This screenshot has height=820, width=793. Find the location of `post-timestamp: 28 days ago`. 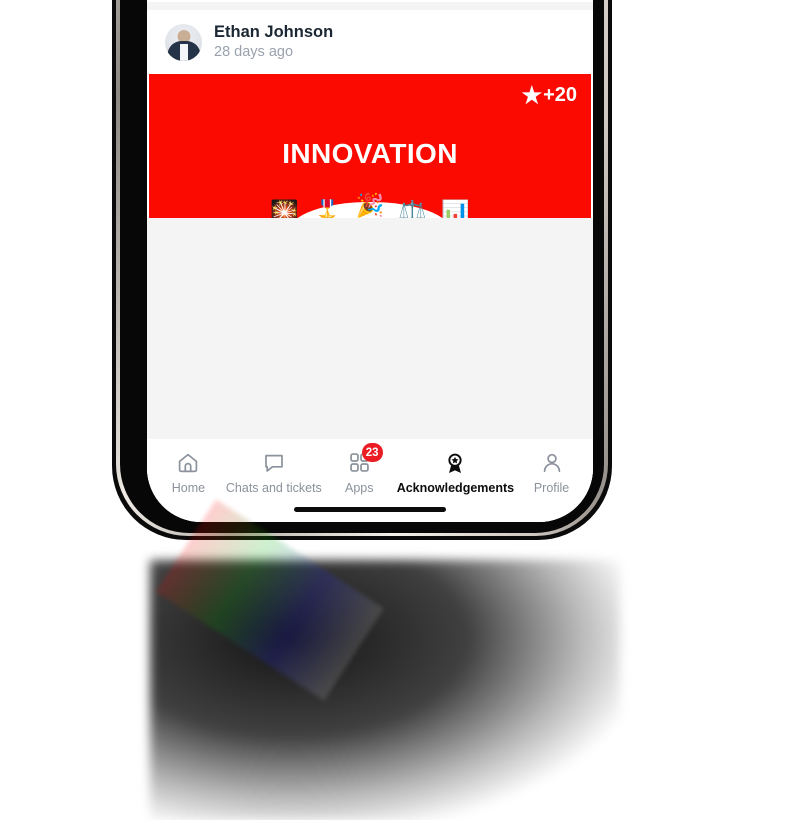

post-timestamp: 28 days ago is located at coordinates (254, 52).